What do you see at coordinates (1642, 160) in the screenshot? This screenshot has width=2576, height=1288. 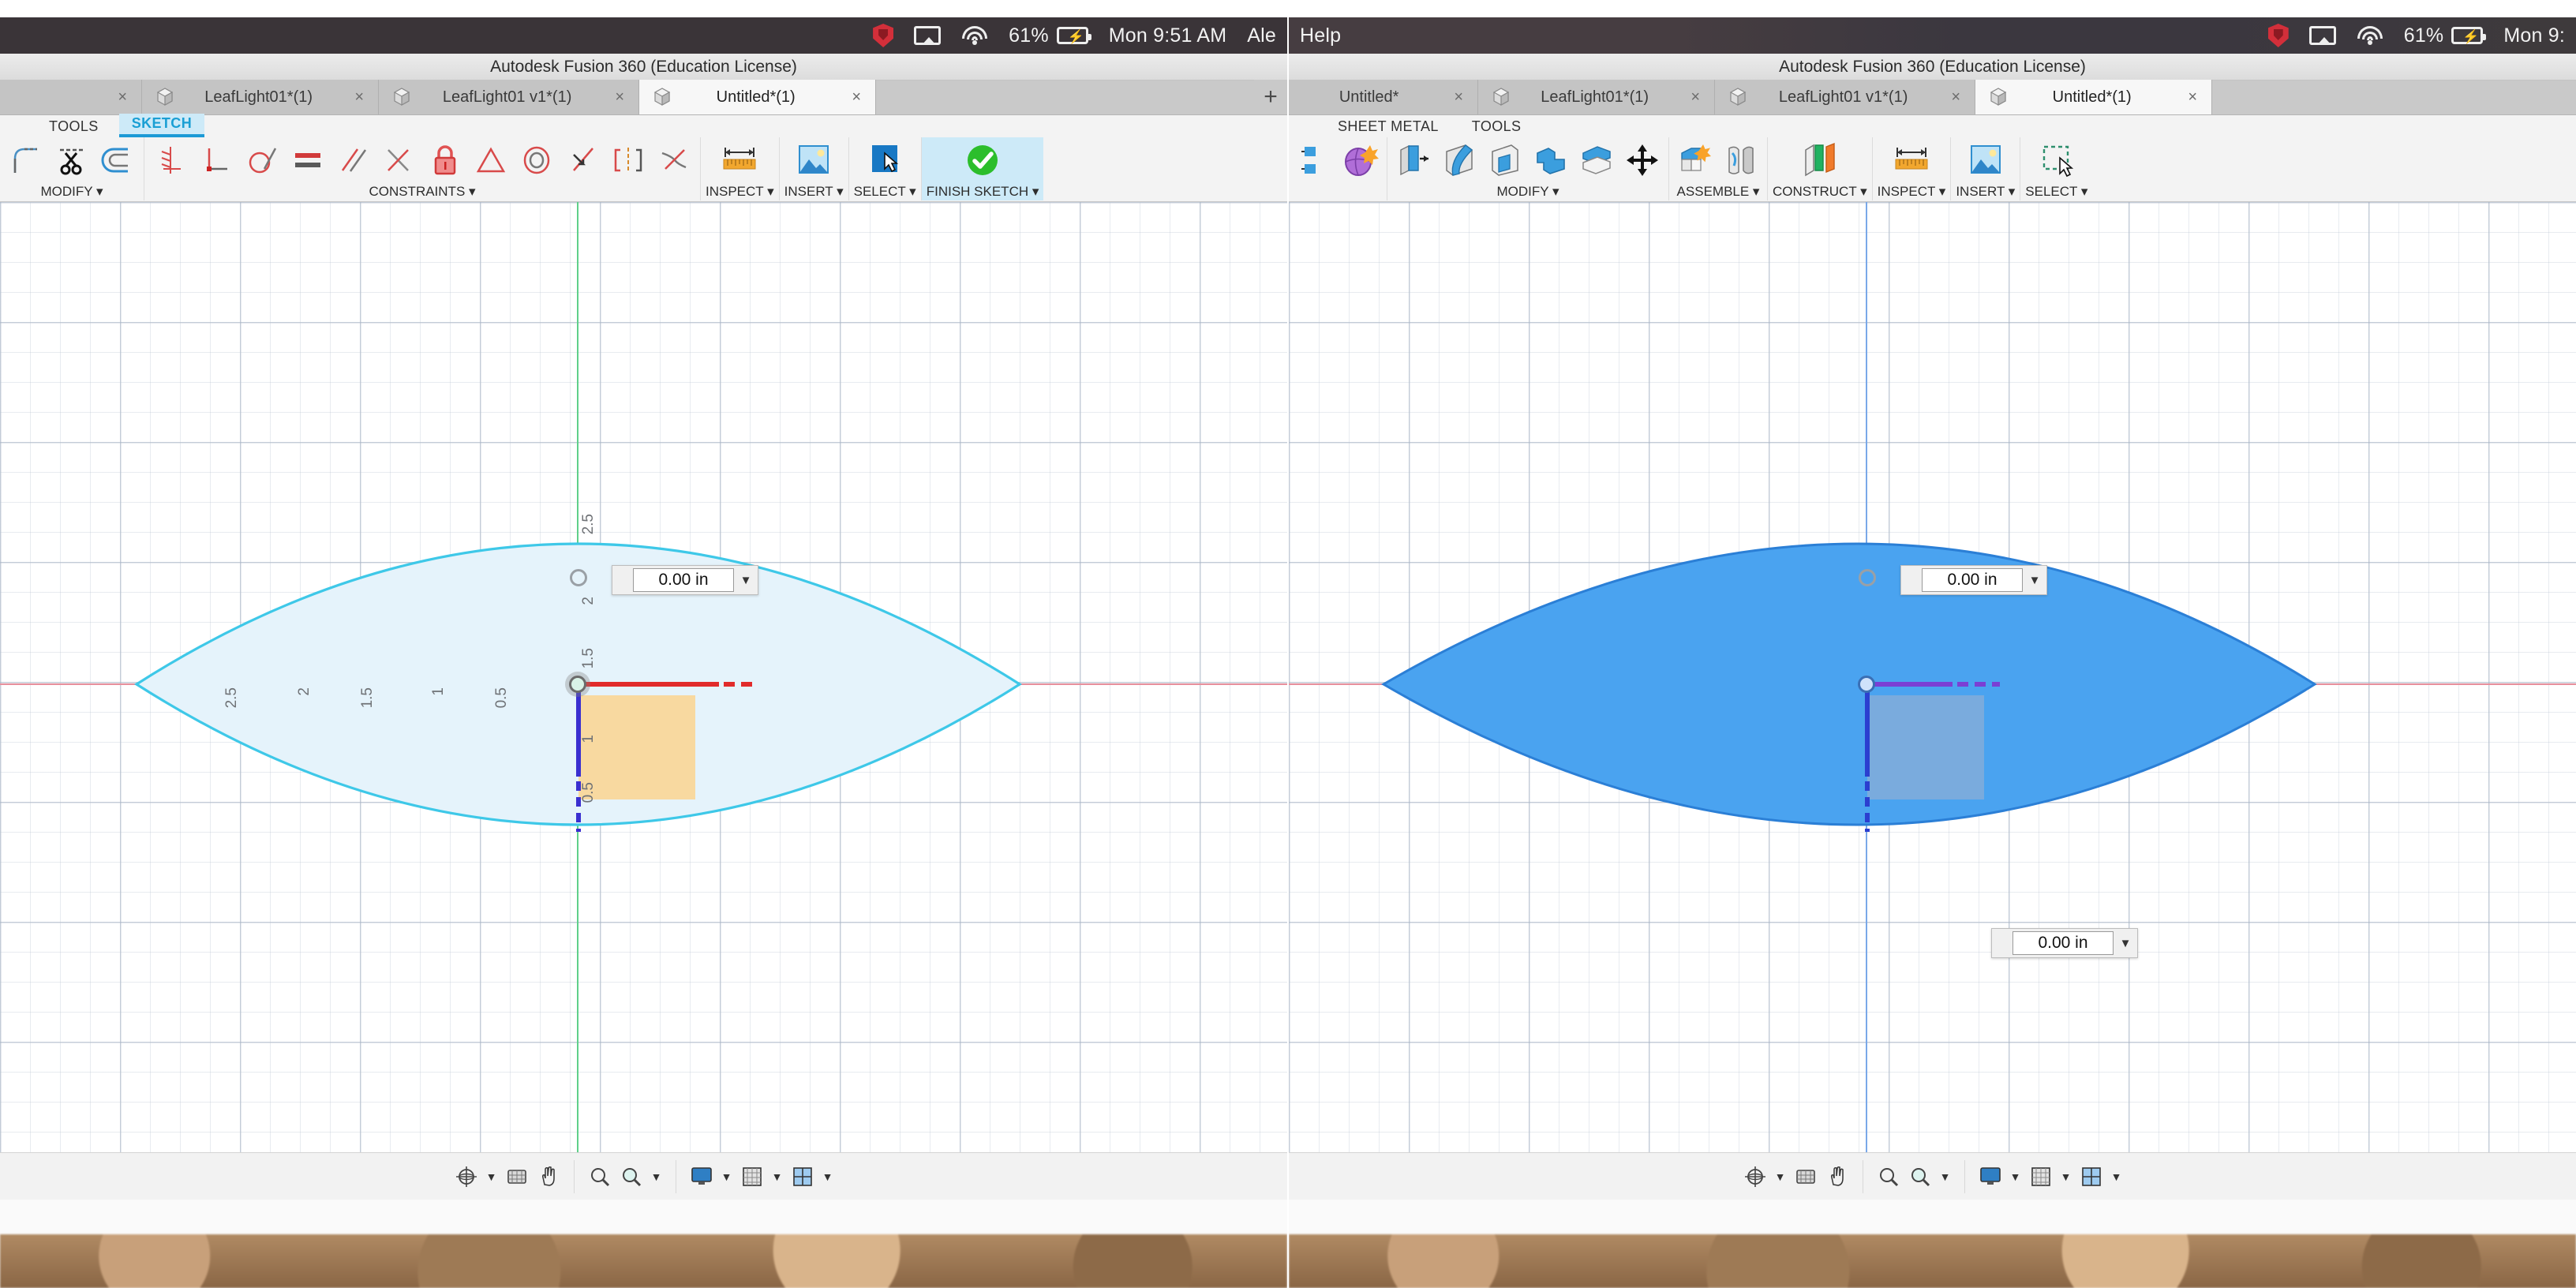 I see `move-copy-icon` at bounding box center [1642, 160].